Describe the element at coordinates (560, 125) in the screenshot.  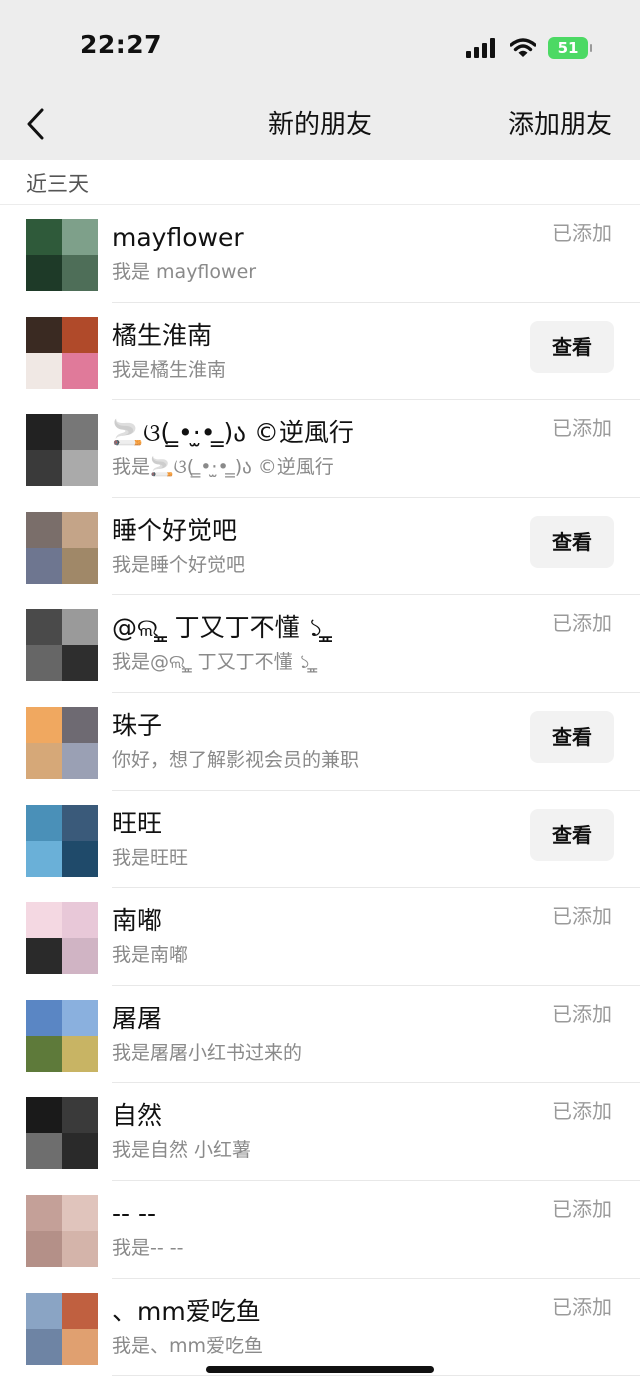
I see `add-friend-button: 添加朋友` at that location.